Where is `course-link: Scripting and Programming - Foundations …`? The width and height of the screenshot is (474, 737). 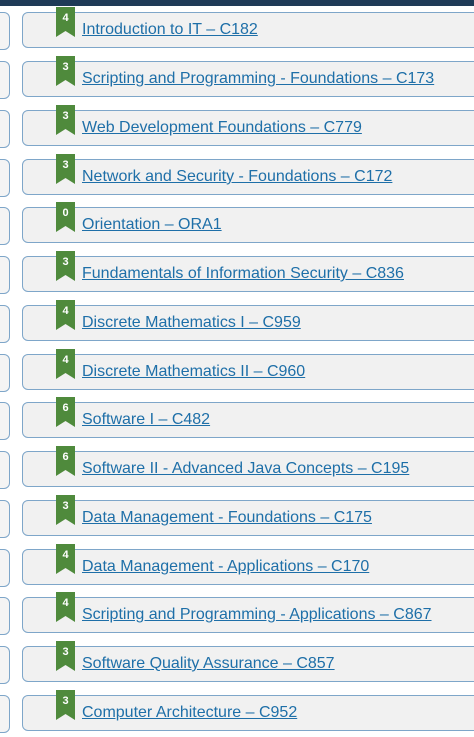
course-link: Scripting and Programming - Foundations … is located at coordinates (258, 79).